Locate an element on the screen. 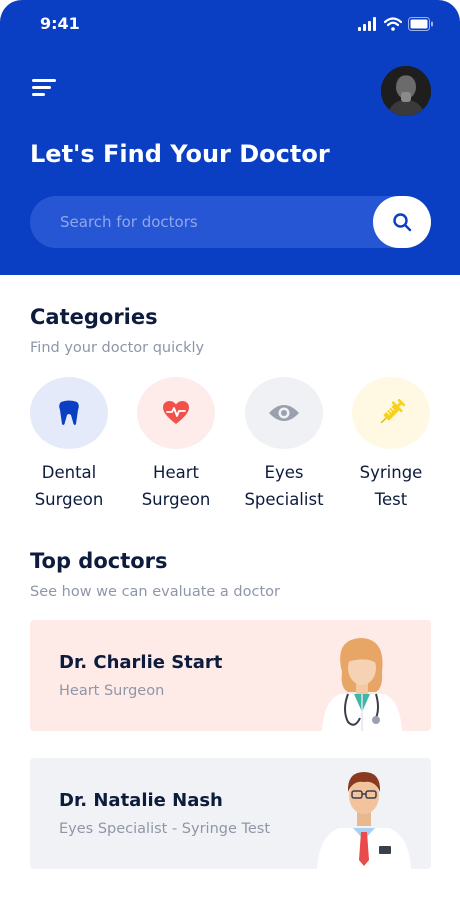  top-doctors-title: Top doctors is located at coordinates (99, 561).